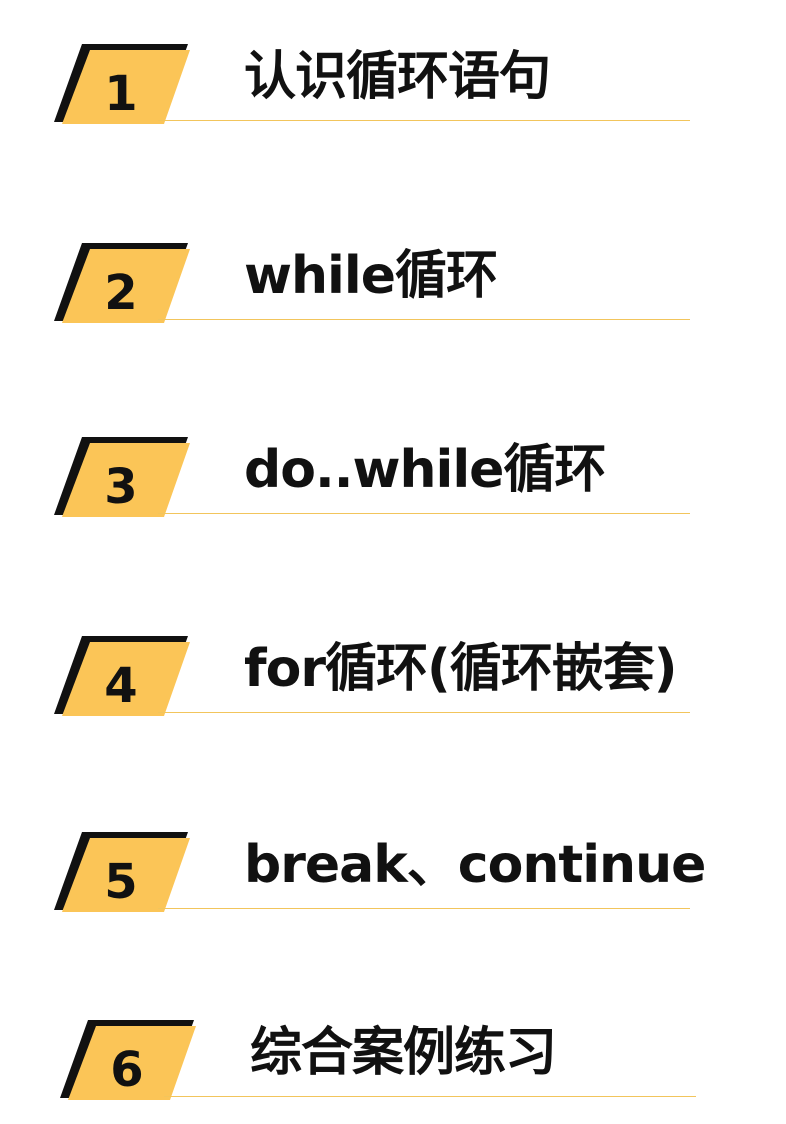 This screenshot has width=786, height=1124. What do you see at coordinates (397, 77) in the screenshot?
I see `toc-title: 认识循环语句` at bounding box center [397, 77].